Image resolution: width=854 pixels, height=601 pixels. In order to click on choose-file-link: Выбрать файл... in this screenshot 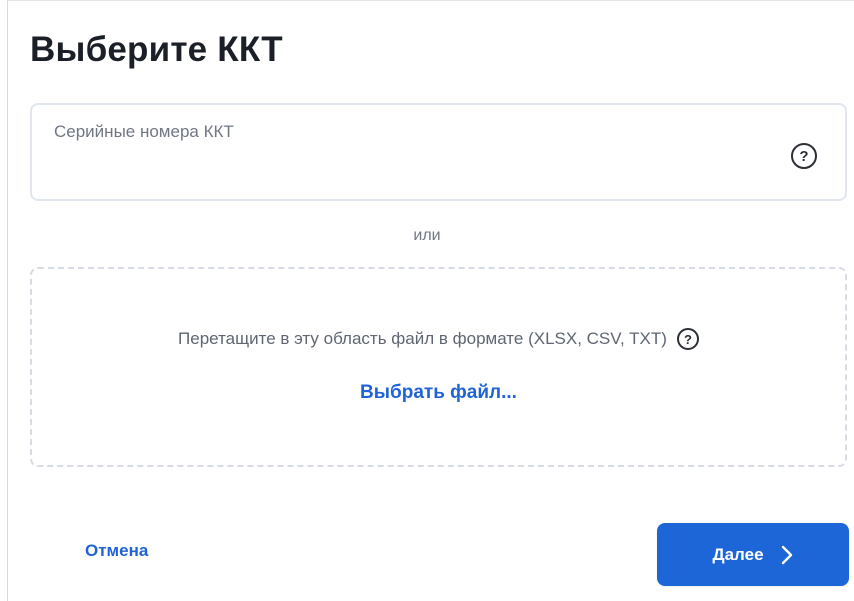, I will do `click(438, 393)`.